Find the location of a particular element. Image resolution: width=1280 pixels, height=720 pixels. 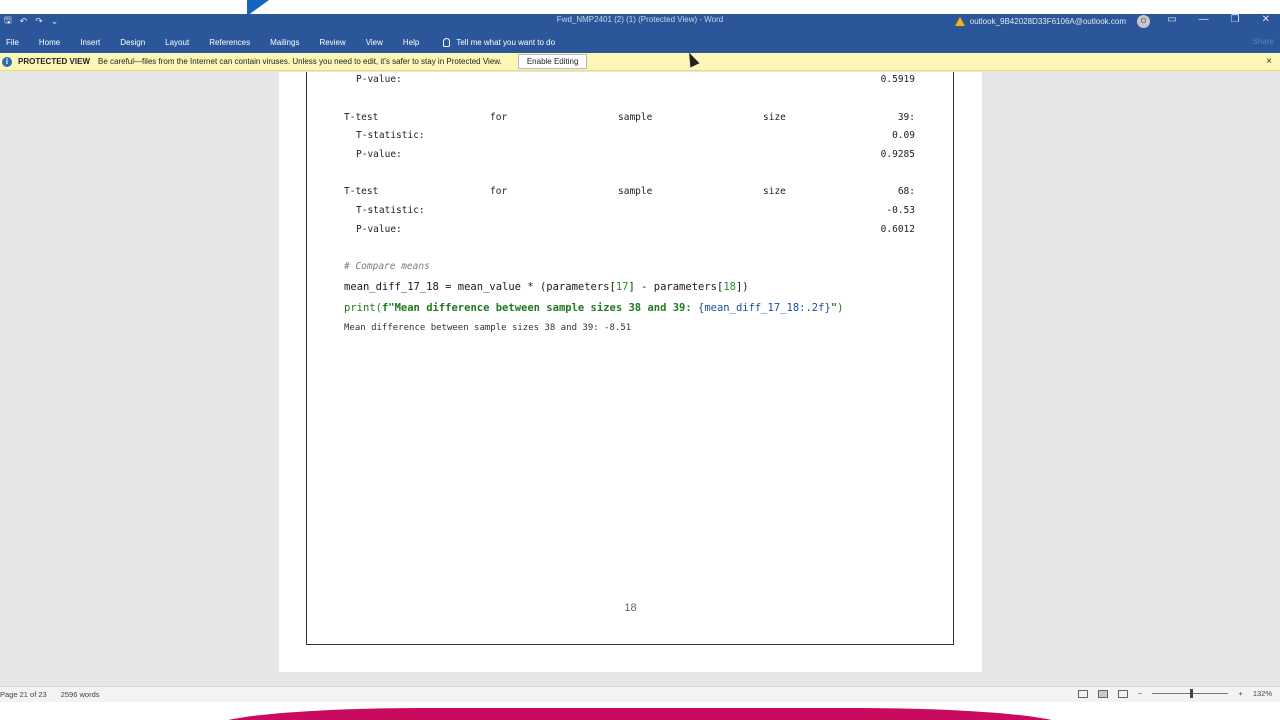

tab-home: Home is located at coordinates (49, 42).